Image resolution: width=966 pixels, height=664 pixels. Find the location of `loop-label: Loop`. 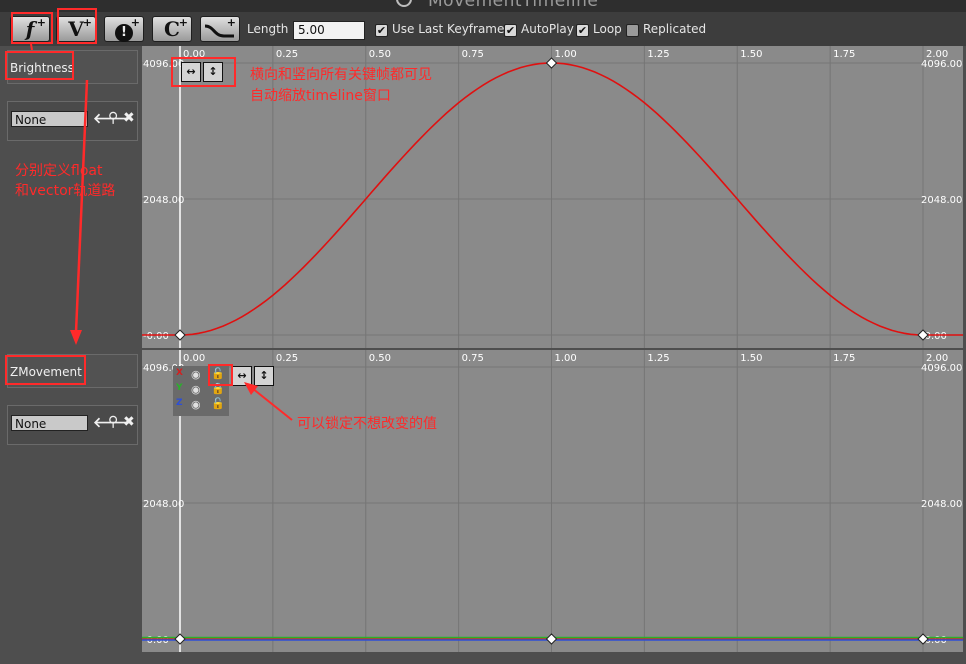

loop-label: Loop is located at coordinates (607, 29).